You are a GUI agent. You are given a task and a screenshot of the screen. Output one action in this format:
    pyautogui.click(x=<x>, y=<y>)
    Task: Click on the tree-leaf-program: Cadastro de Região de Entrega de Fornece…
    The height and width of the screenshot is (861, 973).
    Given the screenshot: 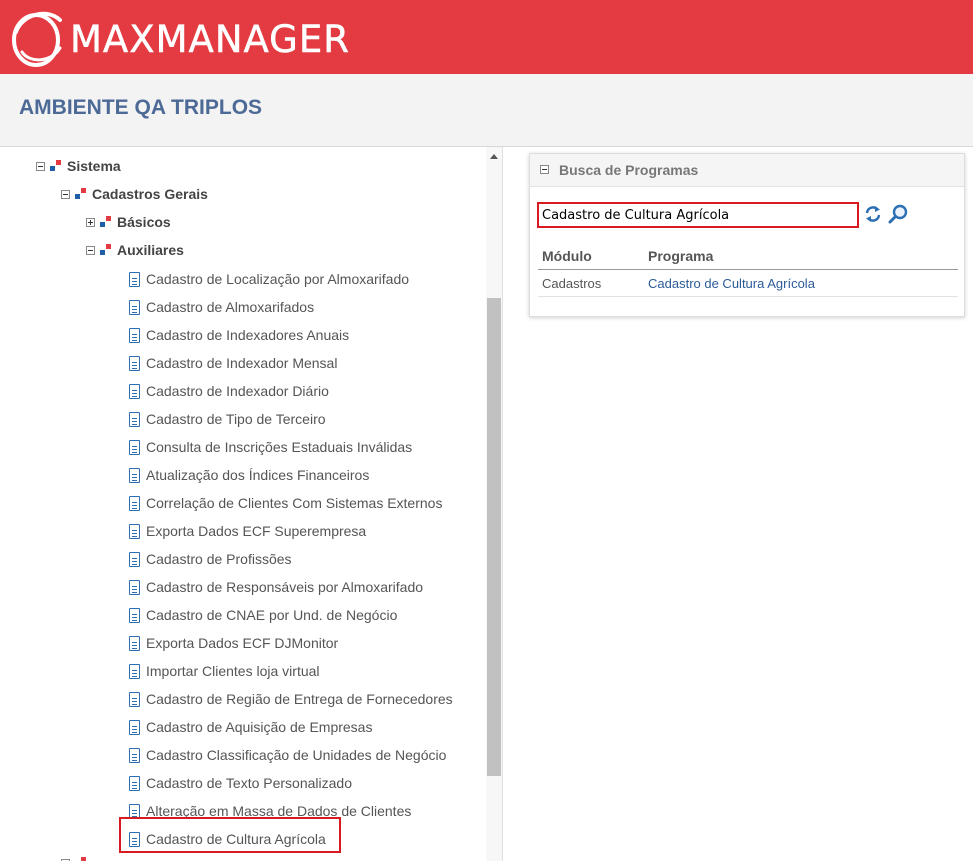 What is the action you would take?
    pyautogui.click(x=291, y=699)
    